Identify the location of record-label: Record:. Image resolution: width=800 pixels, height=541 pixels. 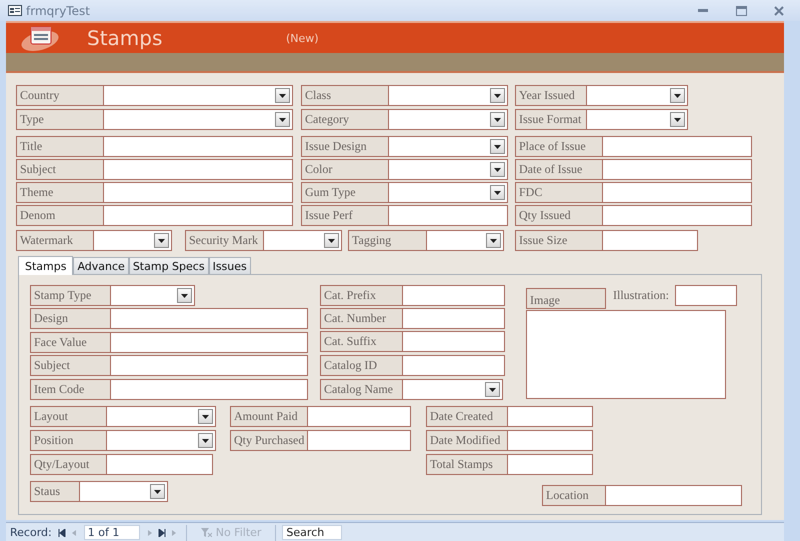
(31, 532).